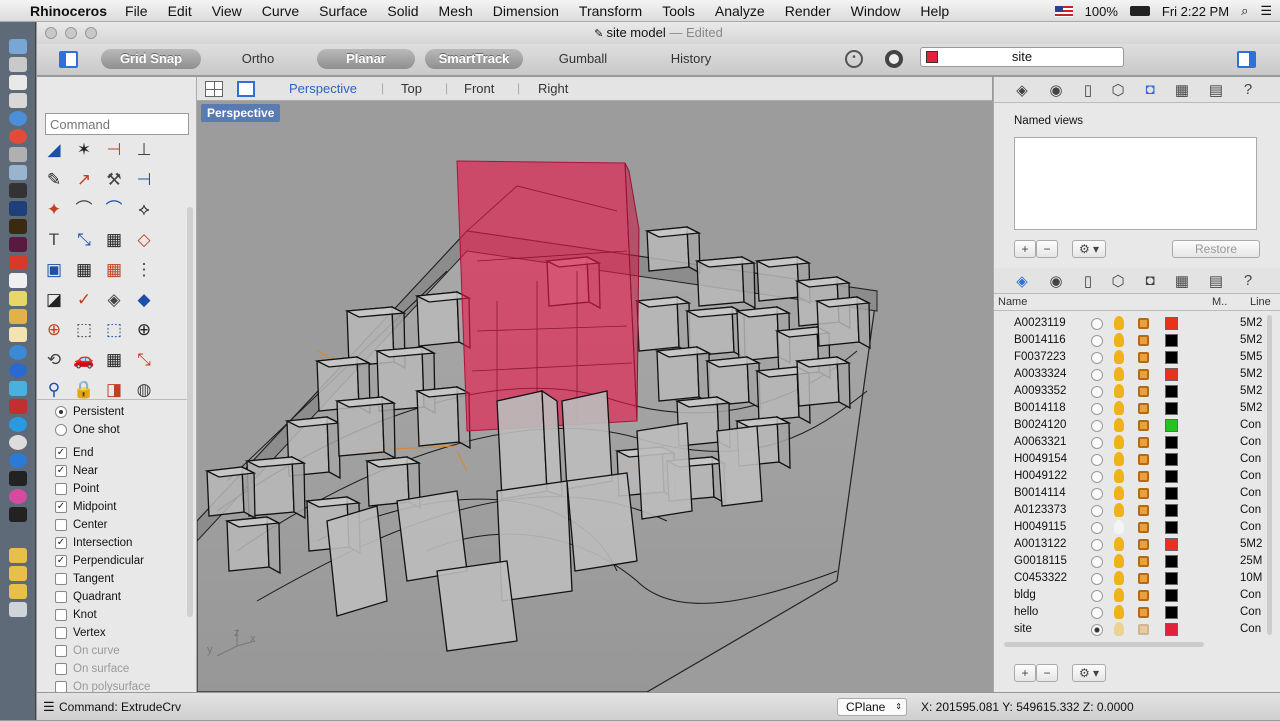 Image resolution: width=1280 pixels, height=721 pixels. I want to click on menu-mesh: Mesh, so click(456, 11).